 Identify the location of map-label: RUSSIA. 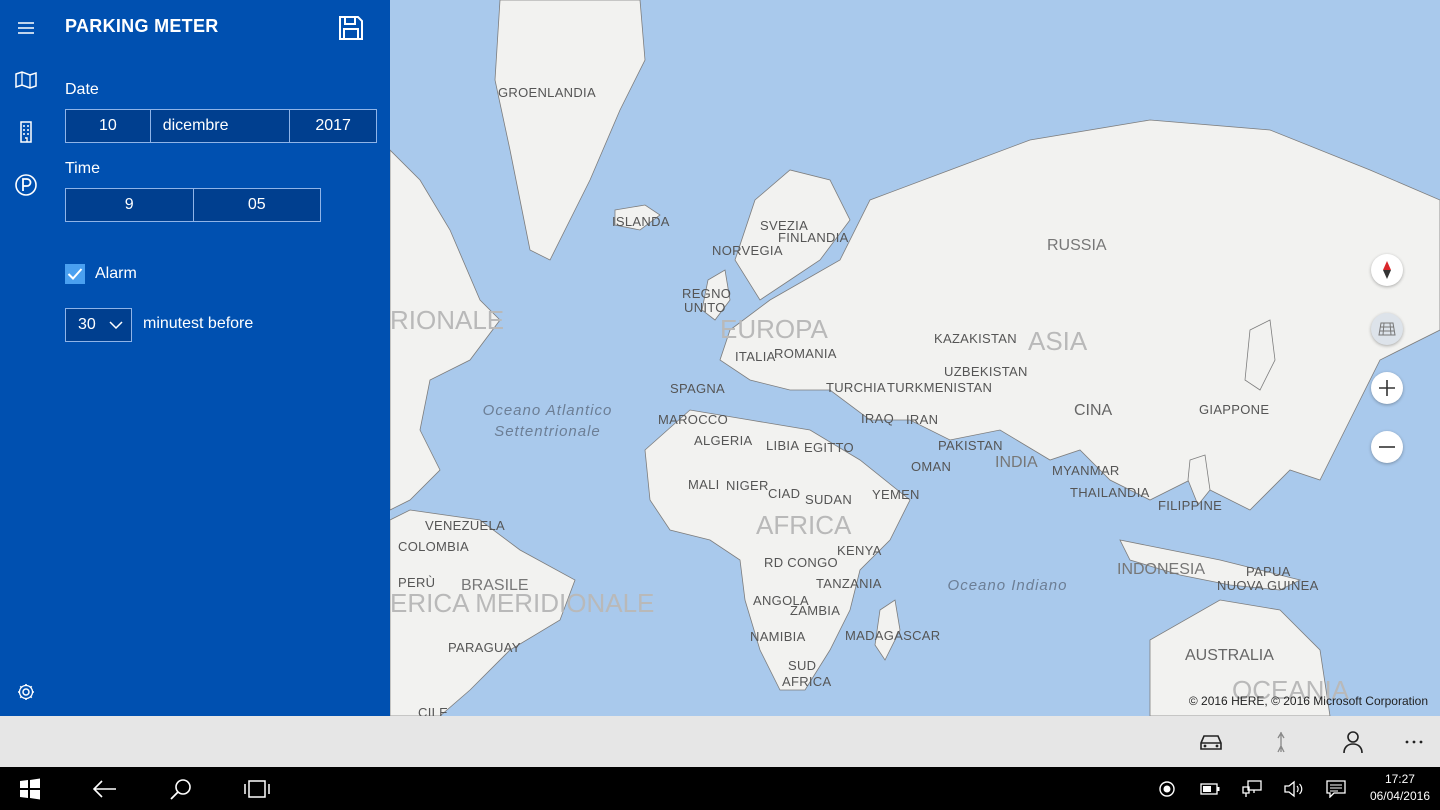
(1077, 245).